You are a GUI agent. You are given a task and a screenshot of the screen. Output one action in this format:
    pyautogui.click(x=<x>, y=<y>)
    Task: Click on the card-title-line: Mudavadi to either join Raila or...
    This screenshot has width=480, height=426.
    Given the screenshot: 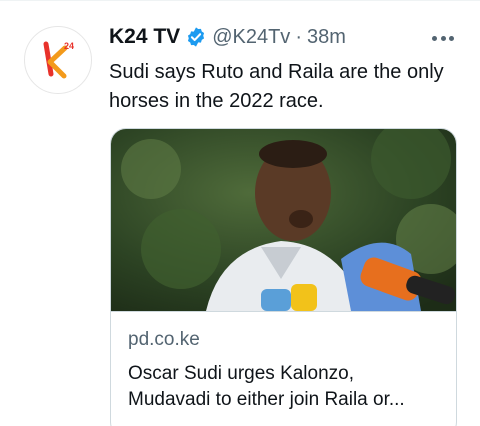 What is the action you would take?
    pyautogui.click(x=266, y=399)
    